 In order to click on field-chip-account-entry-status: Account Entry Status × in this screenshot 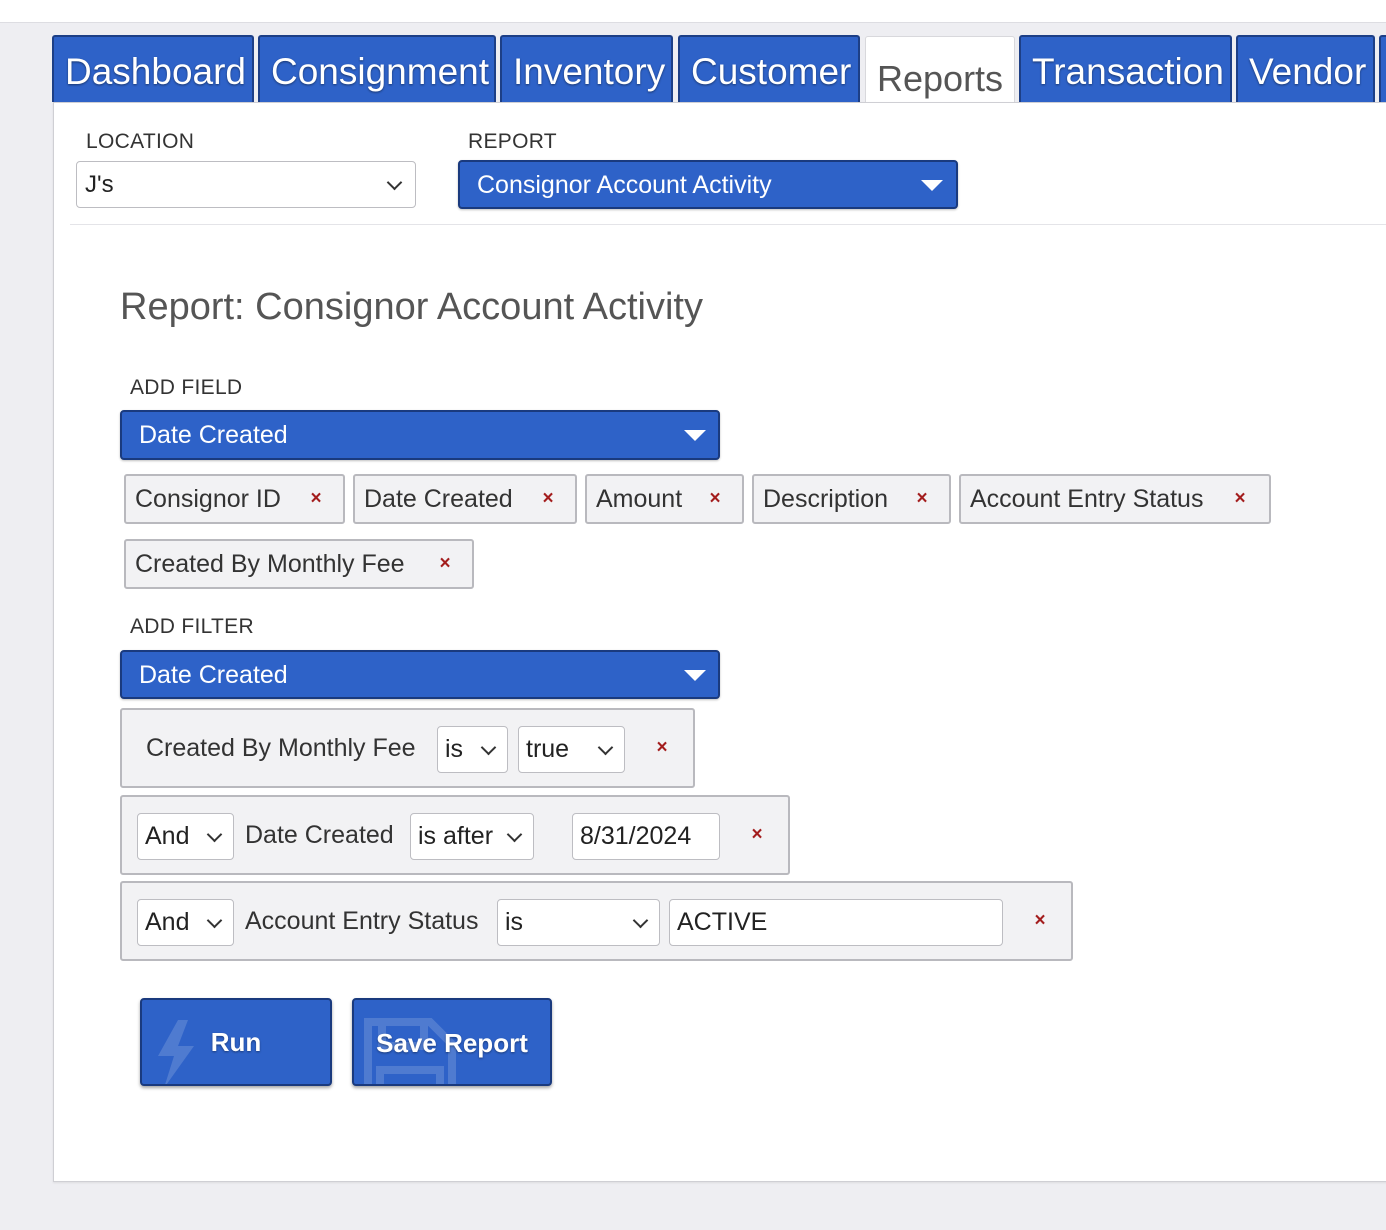, I will do `click(1115, 499)`.